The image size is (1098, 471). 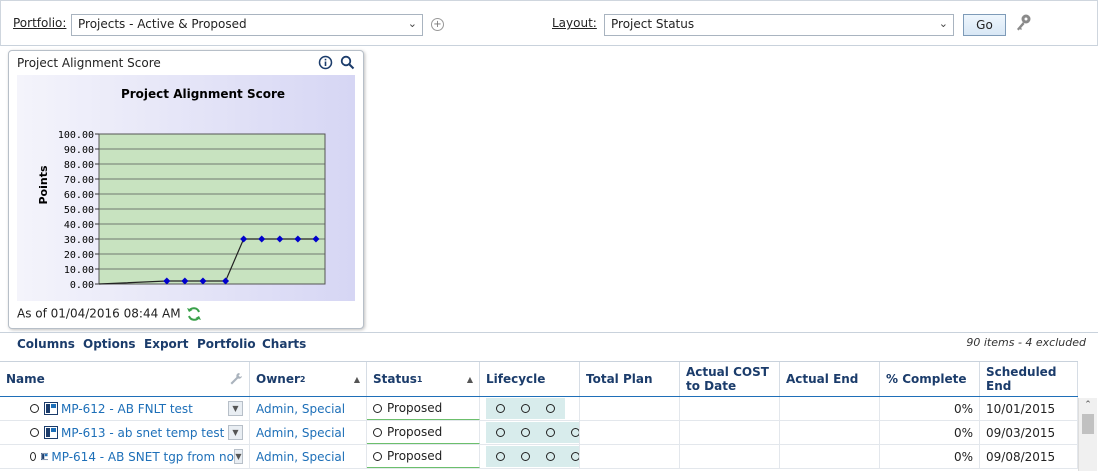 What do you see at coordinates (284, 344) in the screenshot?
I see `charts-link: Charts` at bounding box center [284, 344].